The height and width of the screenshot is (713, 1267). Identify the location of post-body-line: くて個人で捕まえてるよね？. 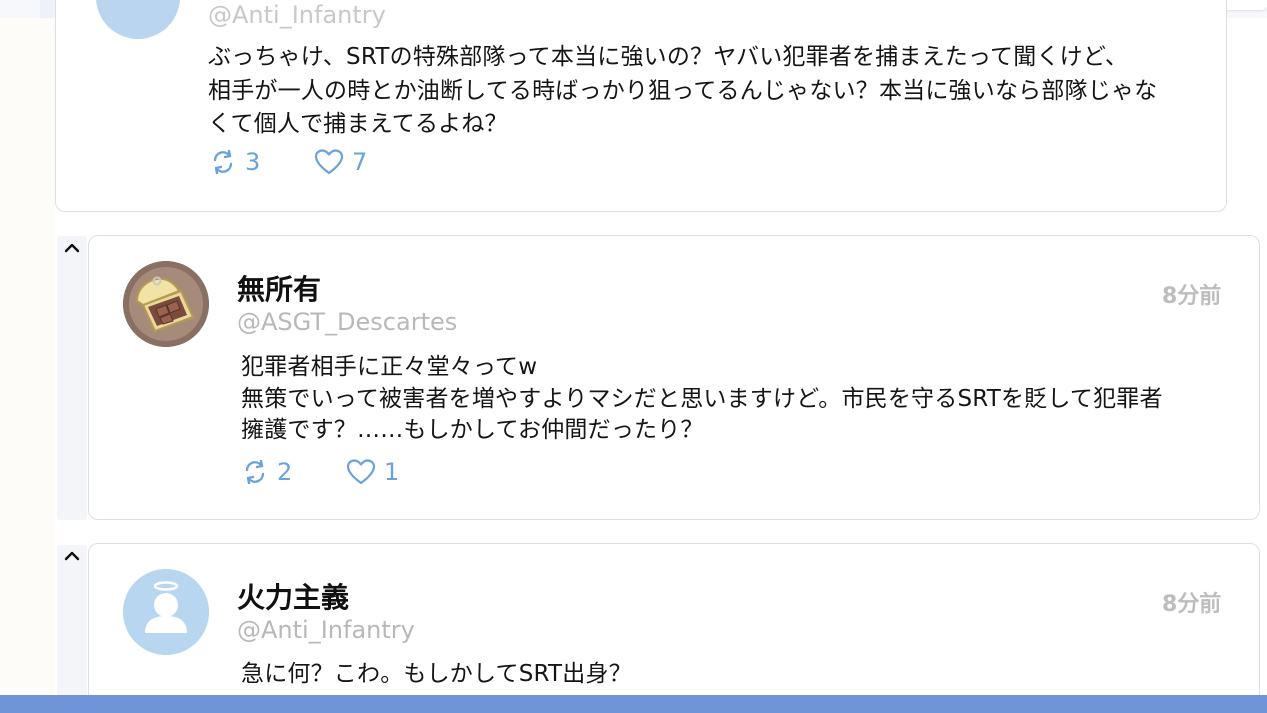
(358, 124).